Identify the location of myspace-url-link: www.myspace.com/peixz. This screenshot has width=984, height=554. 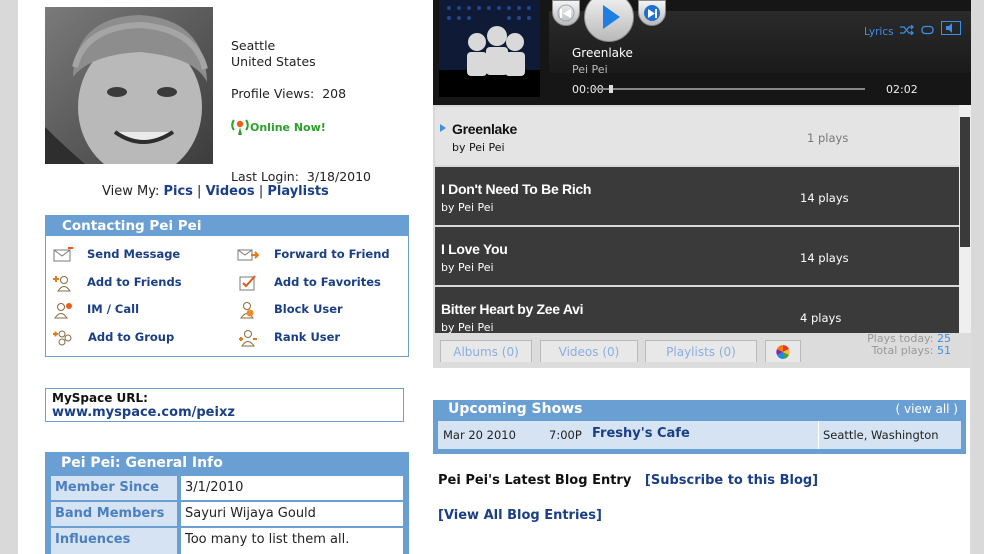
(224, 412).